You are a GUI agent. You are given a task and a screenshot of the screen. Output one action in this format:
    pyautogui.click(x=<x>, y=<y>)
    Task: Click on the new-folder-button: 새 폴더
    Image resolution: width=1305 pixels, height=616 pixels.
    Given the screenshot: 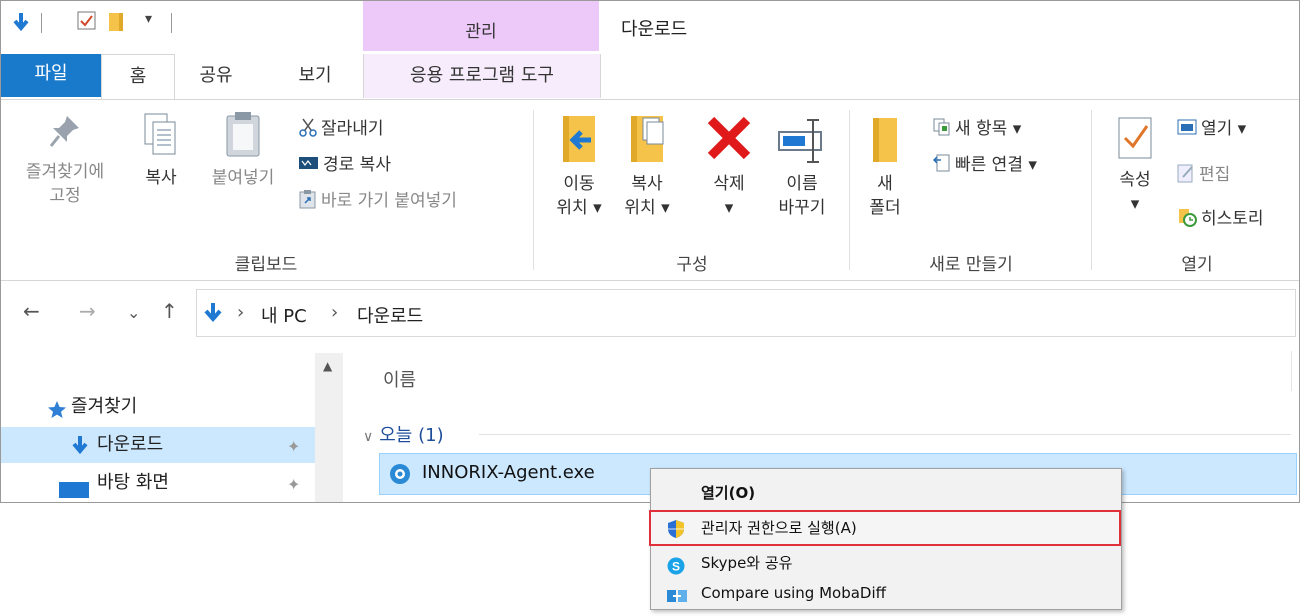 What is the action you would take?
    pyautogui.click(x=885, y=165)
    